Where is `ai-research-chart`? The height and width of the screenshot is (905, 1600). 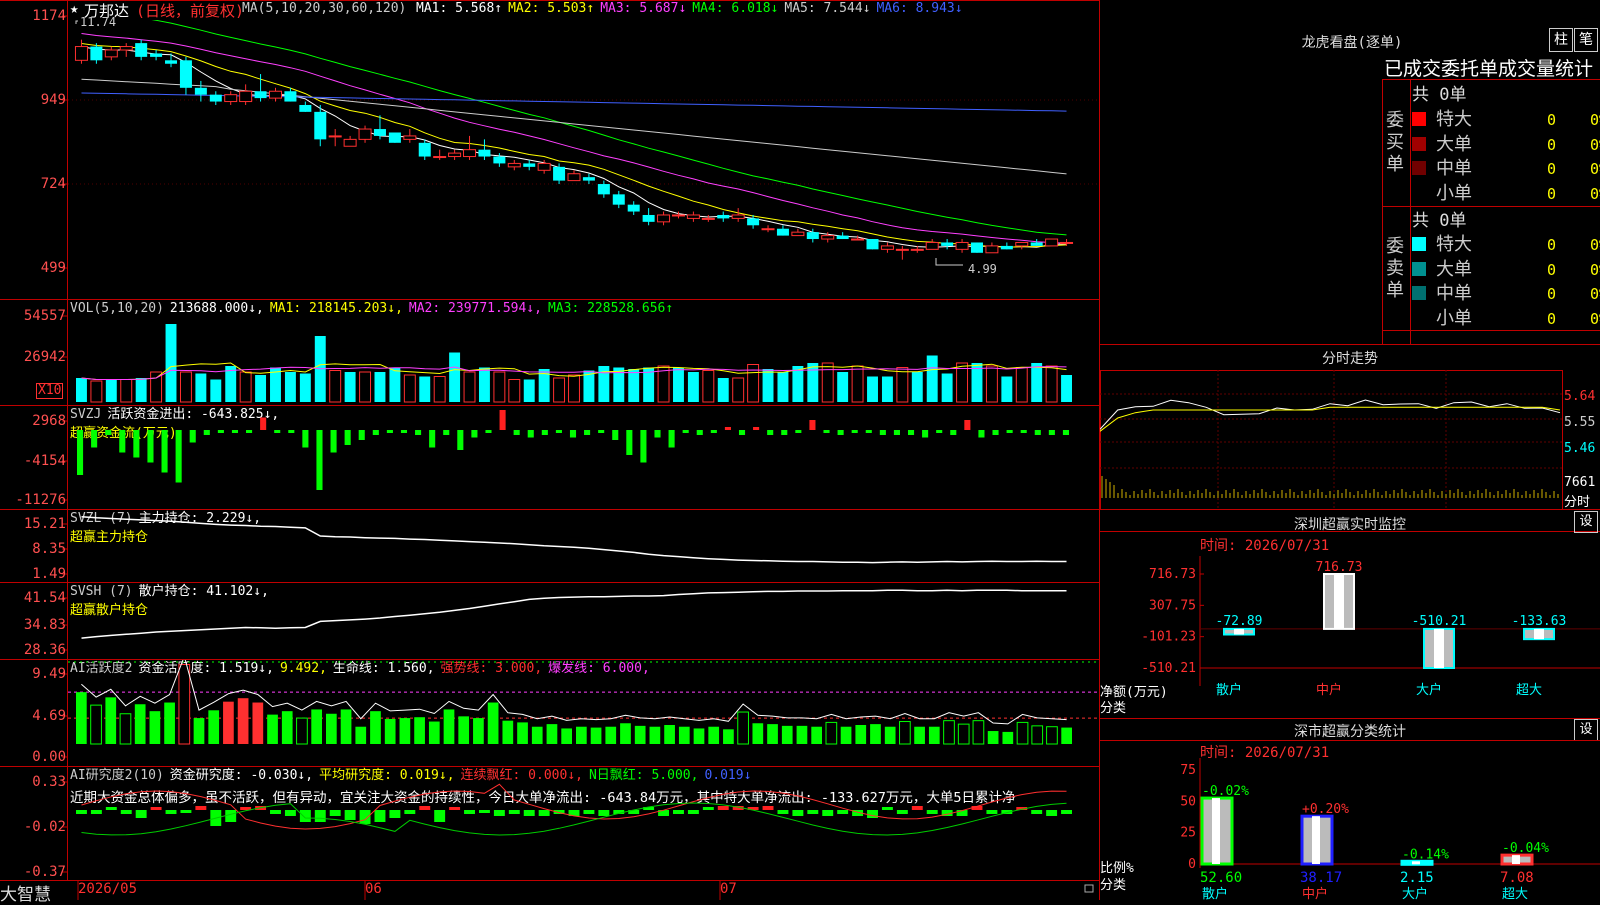
ai-research-chart is located at coordinates (583, 823).